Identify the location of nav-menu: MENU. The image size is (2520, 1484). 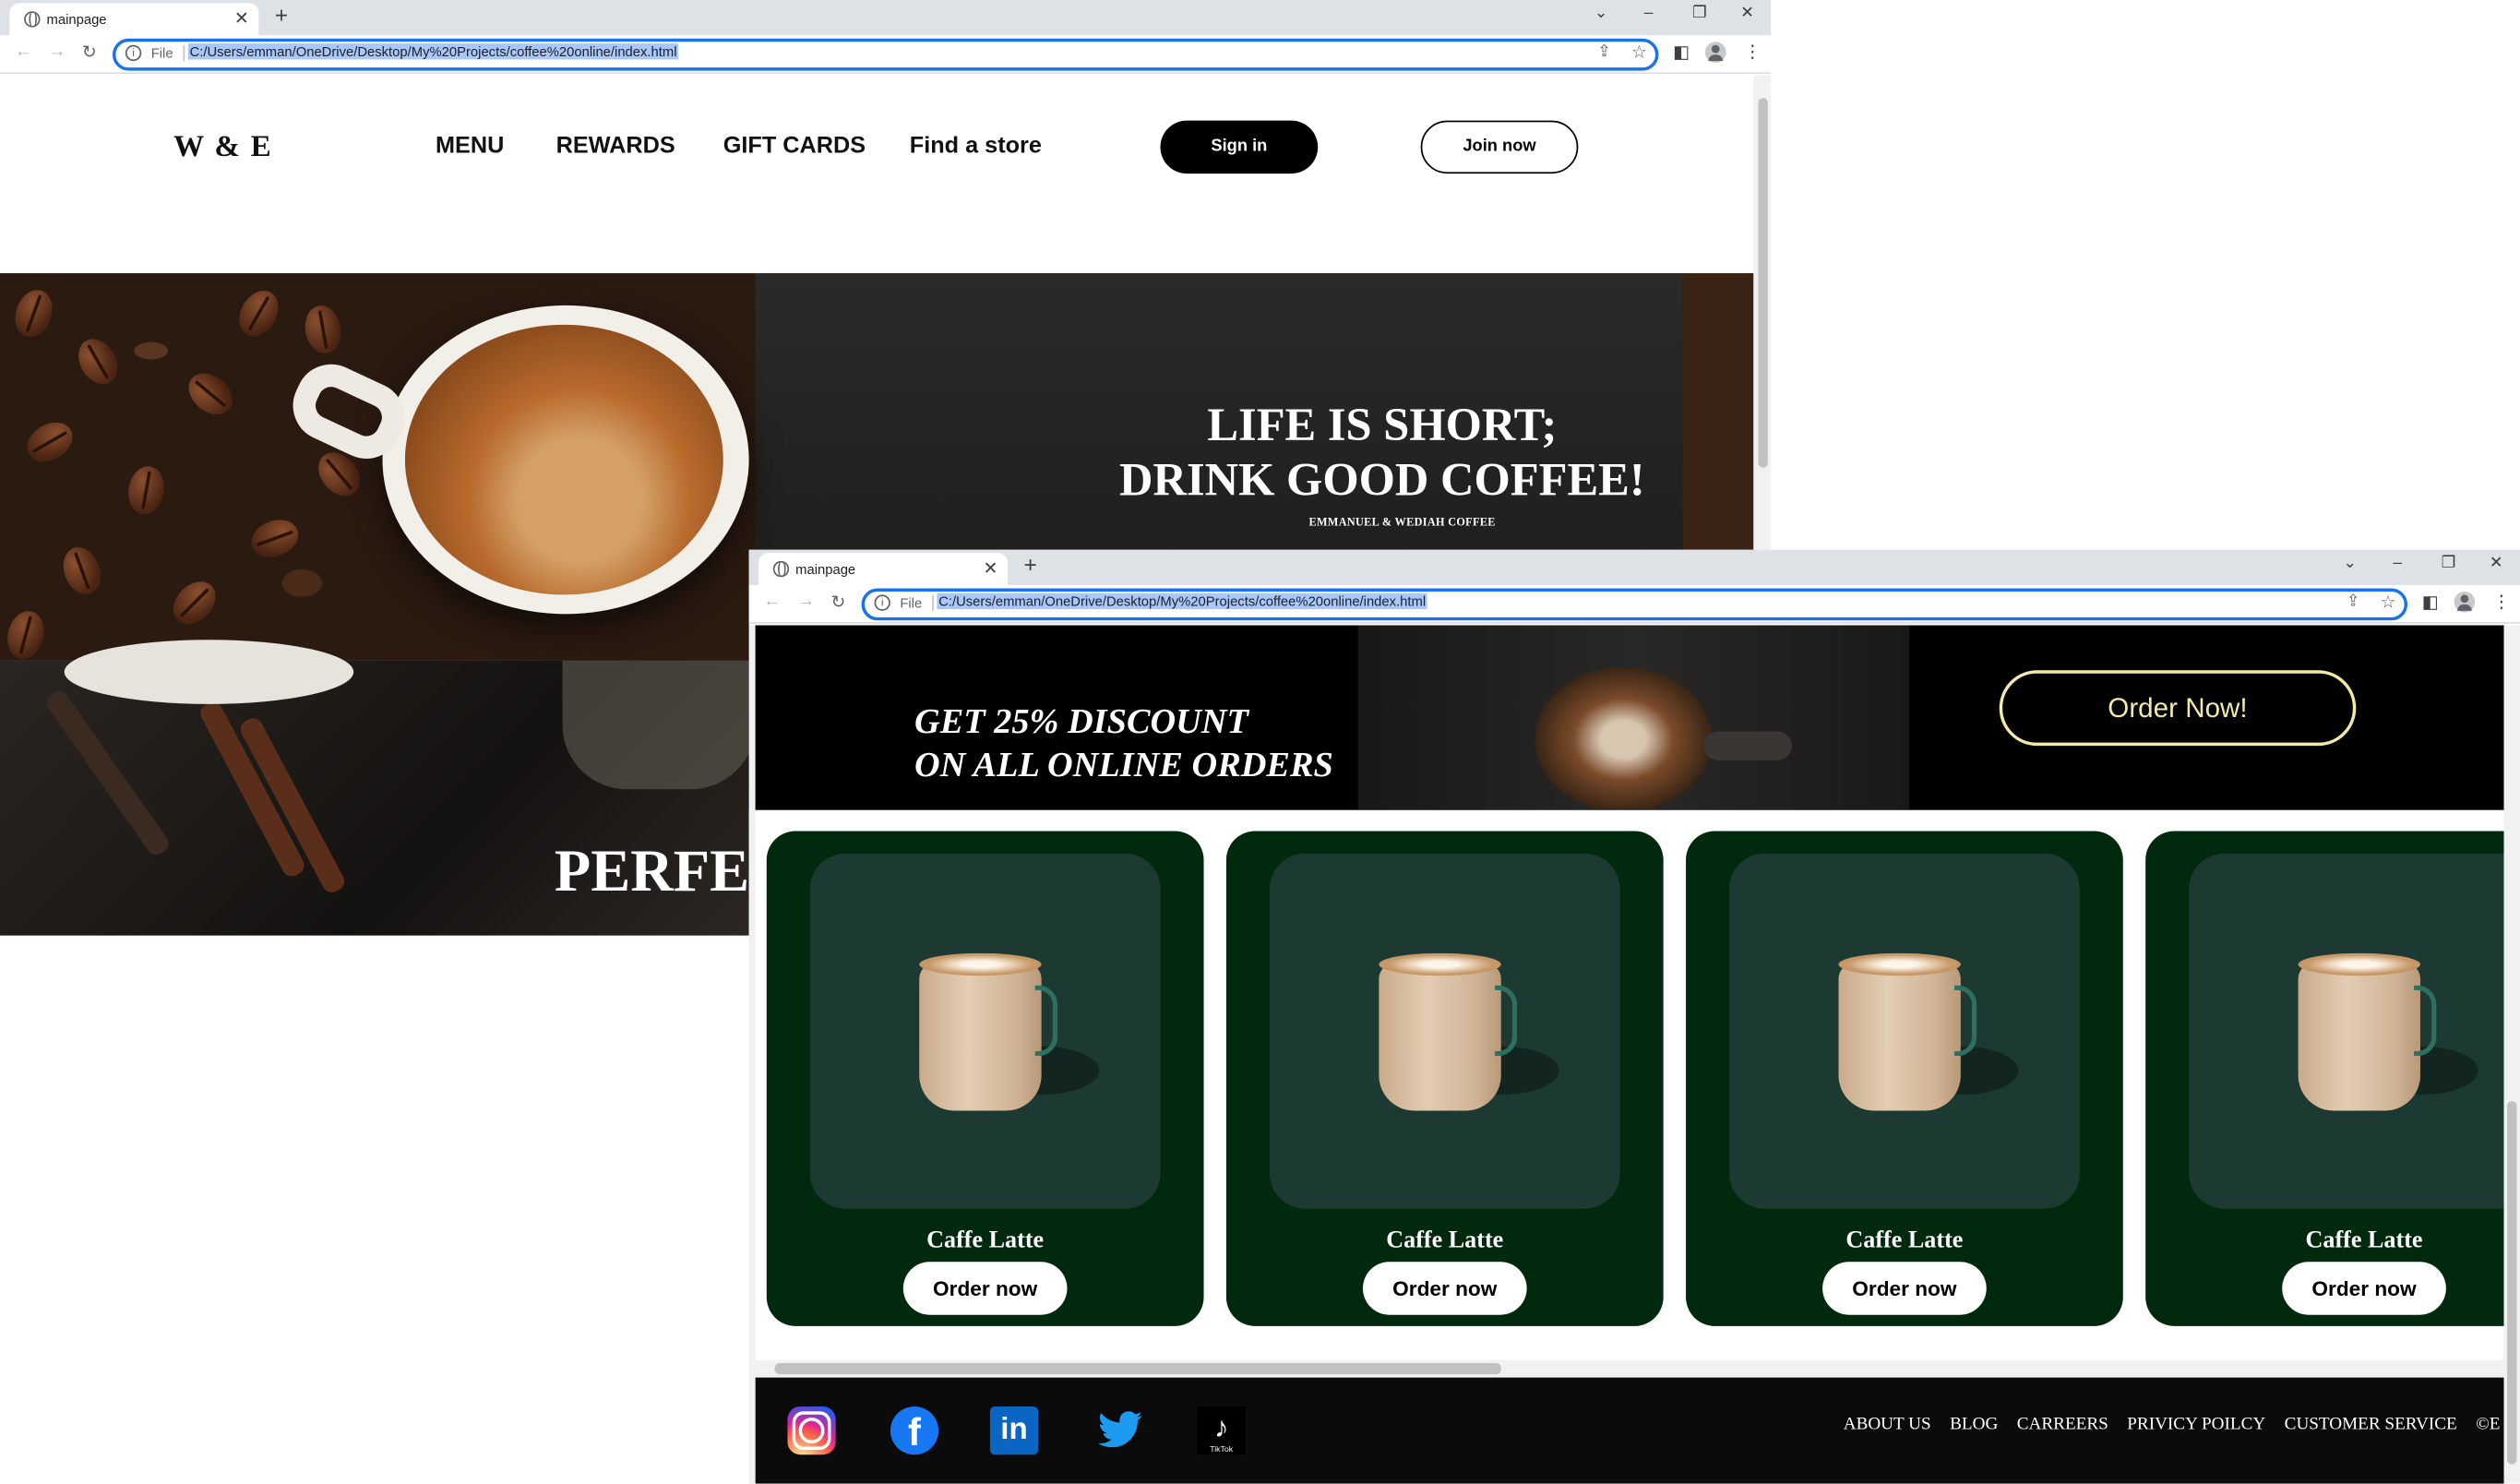
(470, 147).